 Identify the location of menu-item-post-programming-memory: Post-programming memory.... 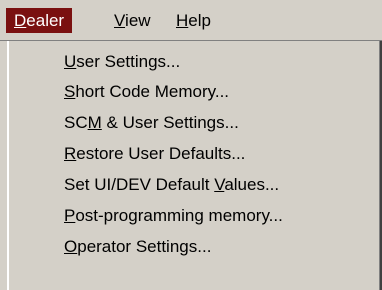
(173, 216).